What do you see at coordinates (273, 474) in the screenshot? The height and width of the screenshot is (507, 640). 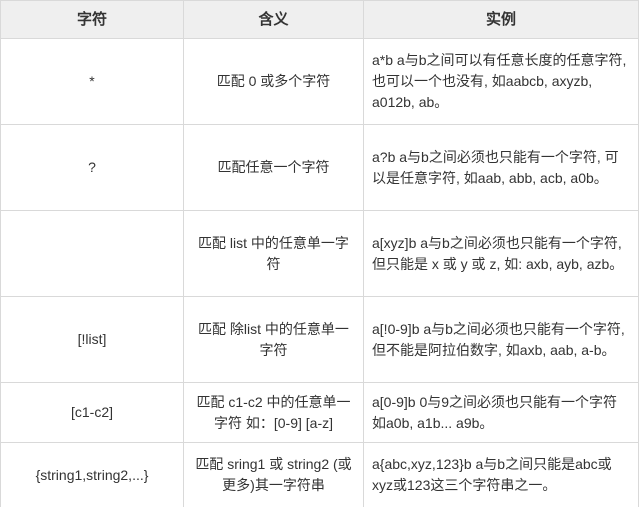 I see `cell-meaning: 匹配 sring1 或 string2 (或更多)其一字符串` at bounding box center [273, 474].